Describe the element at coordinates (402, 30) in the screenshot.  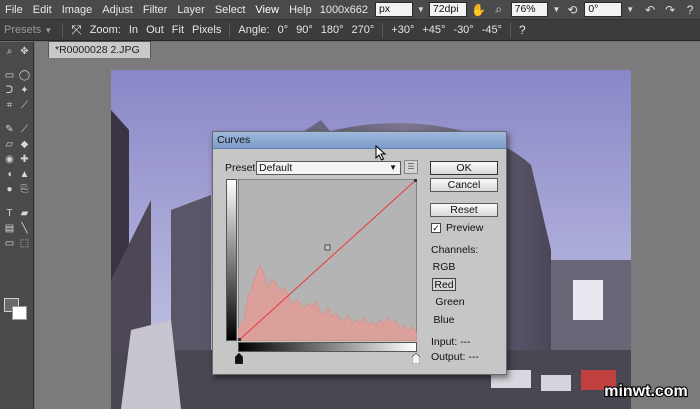
I see `rotate-plus30-button: +30°` at that location.